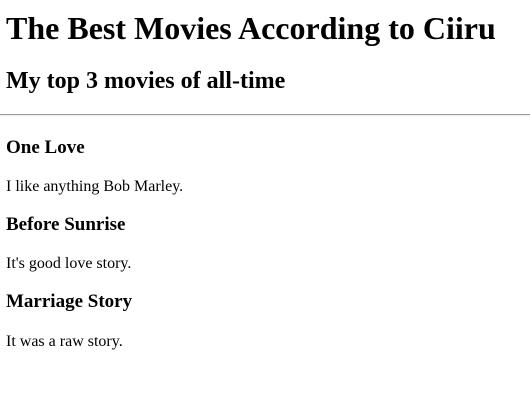 The width and height of the screenshot is (530, 411). I want to click on movie-title: Before Sunrise, so click(66, 224).